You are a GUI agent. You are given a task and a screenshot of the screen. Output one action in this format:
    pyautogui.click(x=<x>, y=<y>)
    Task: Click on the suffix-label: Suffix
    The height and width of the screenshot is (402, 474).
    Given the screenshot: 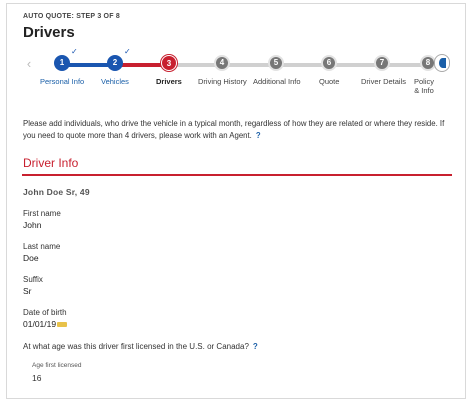 What is the action you would take?
    pyautogui.click(x=33, y=279)
    